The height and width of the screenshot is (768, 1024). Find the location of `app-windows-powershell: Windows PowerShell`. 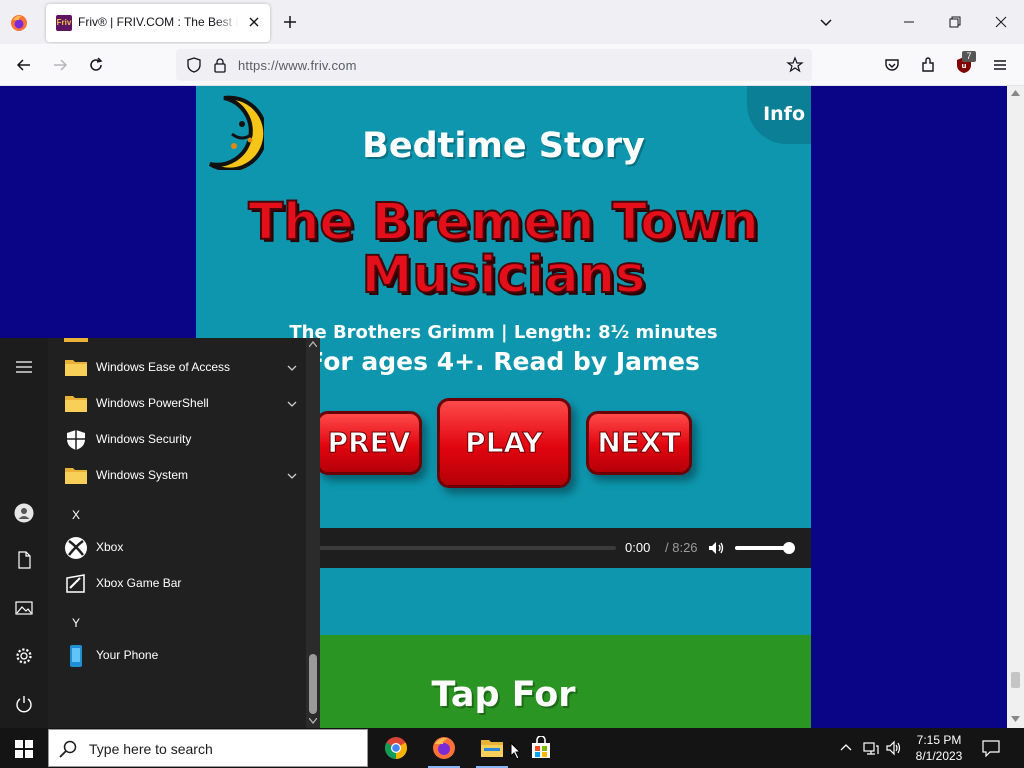

app-windows-powershell: Windows PowerShell is located at coordinates (177, 404).